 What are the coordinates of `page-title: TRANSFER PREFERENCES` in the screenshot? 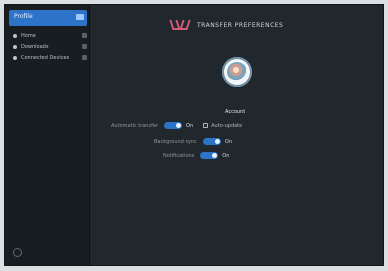 It's located at (240, 25).